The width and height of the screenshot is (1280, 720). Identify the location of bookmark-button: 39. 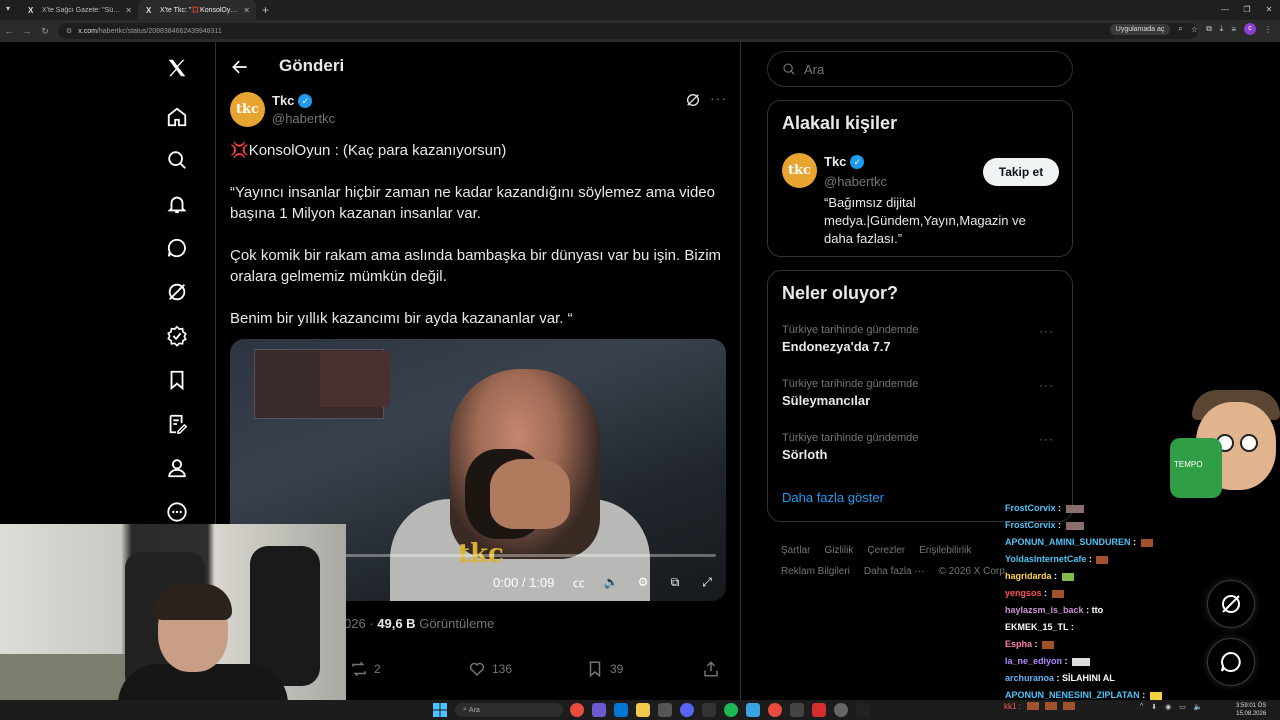
(604, 669).